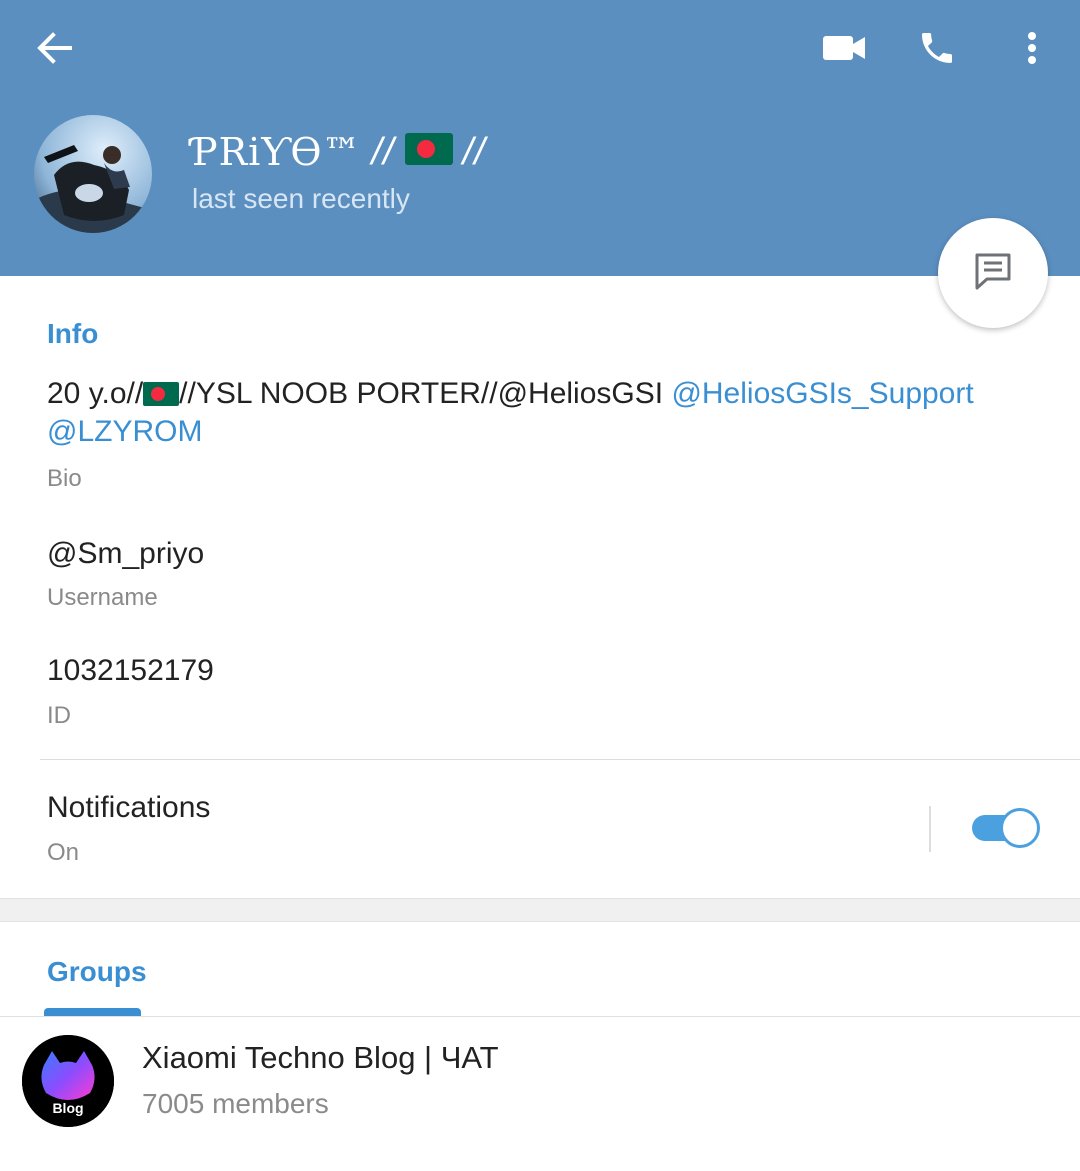  I want to click on group-members: 7005 members, so click(235, 1103).